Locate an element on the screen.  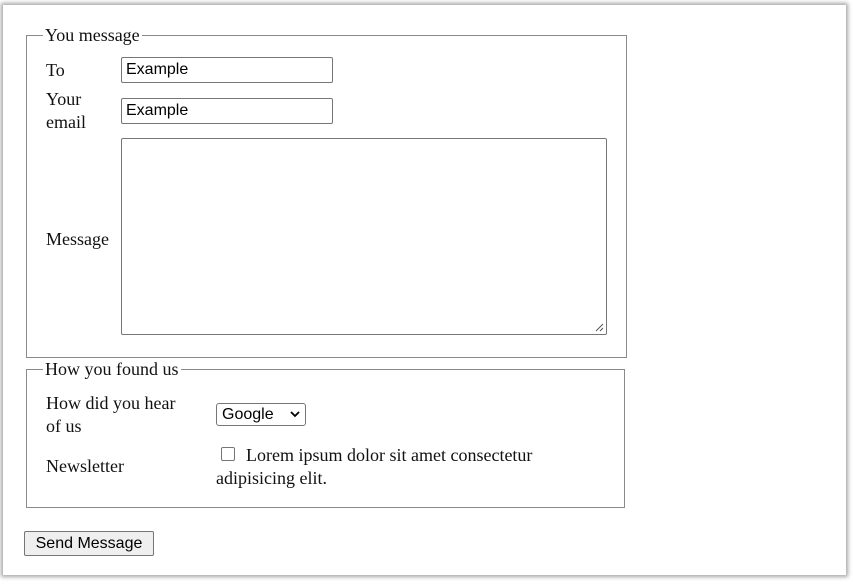
message-legend: You message is located at coordinates (92, 35).